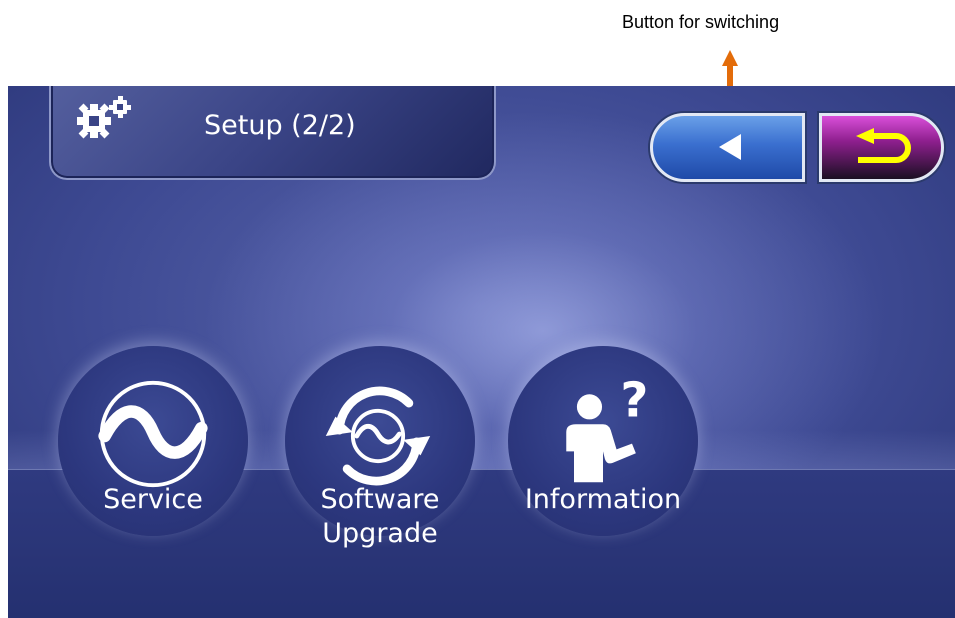 The width and height of the screenshot is (955, 618). I want to click on menu-label-software-upgrade: Software Upgrade, so click(380, 516).